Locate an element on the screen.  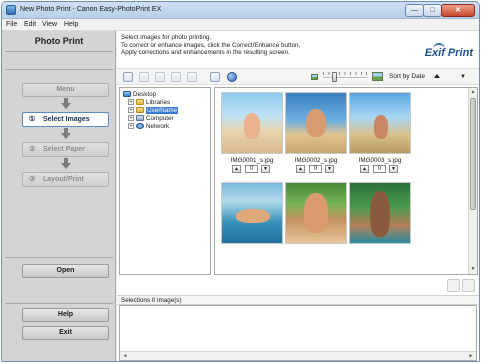
image-grid-scrollbar: ▲ ▼ is located at coordinates (472, 181).